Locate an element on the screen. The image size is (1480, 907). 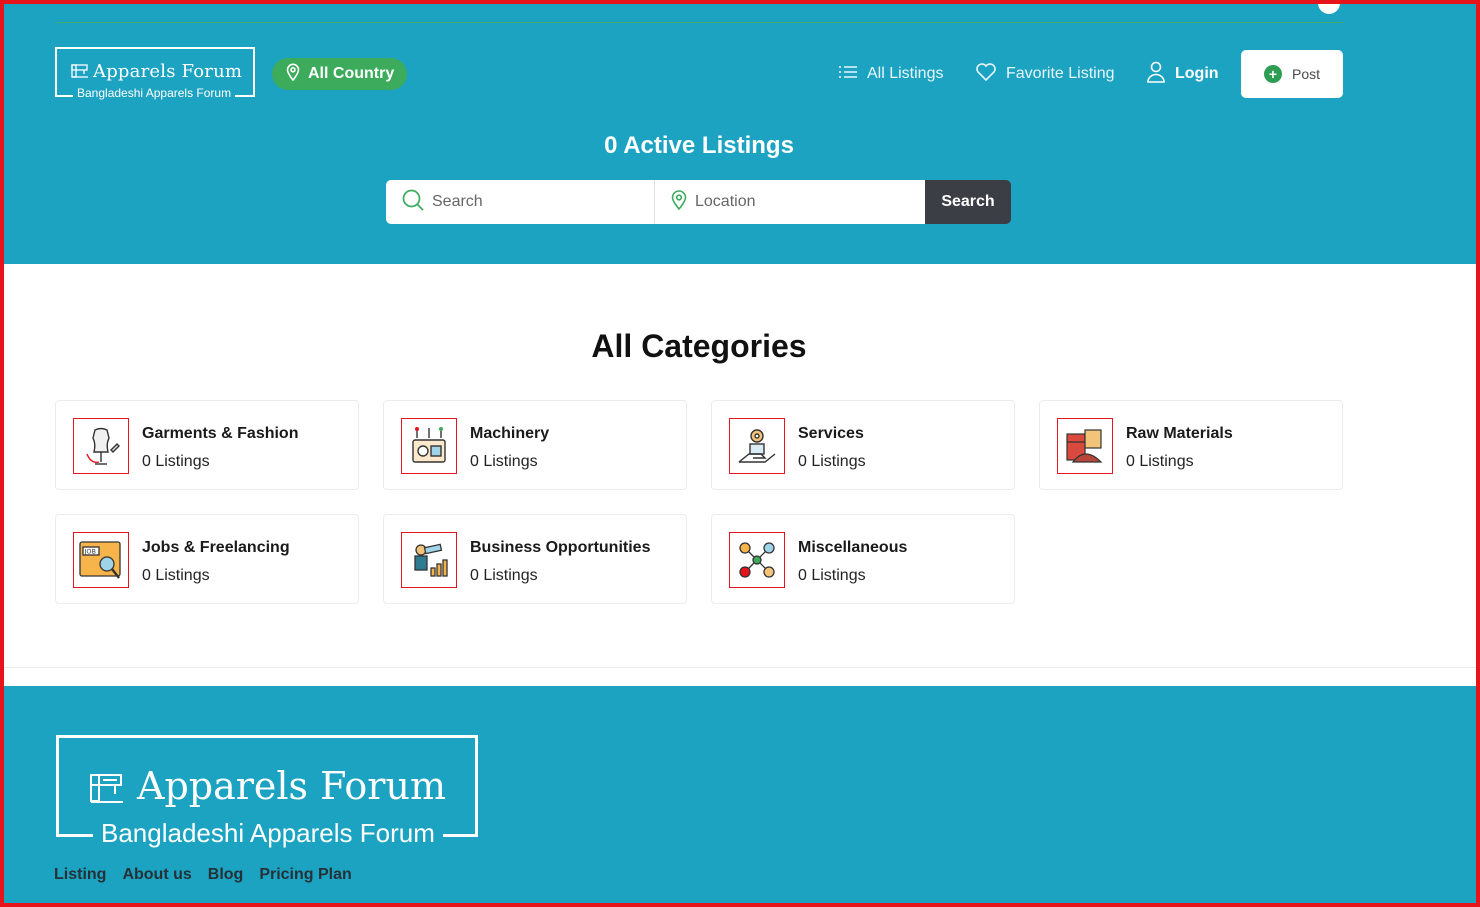
nav-all-listings: All Listings is located at coordinates (890, 74).